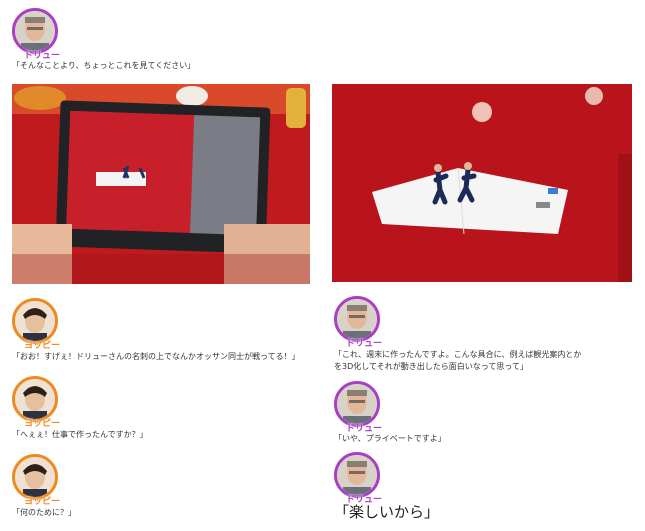  What do you see at coordinates (364, 344) in the screenshot?
I see `speaker-name: ドリュー` at bounding box center [364, 344].